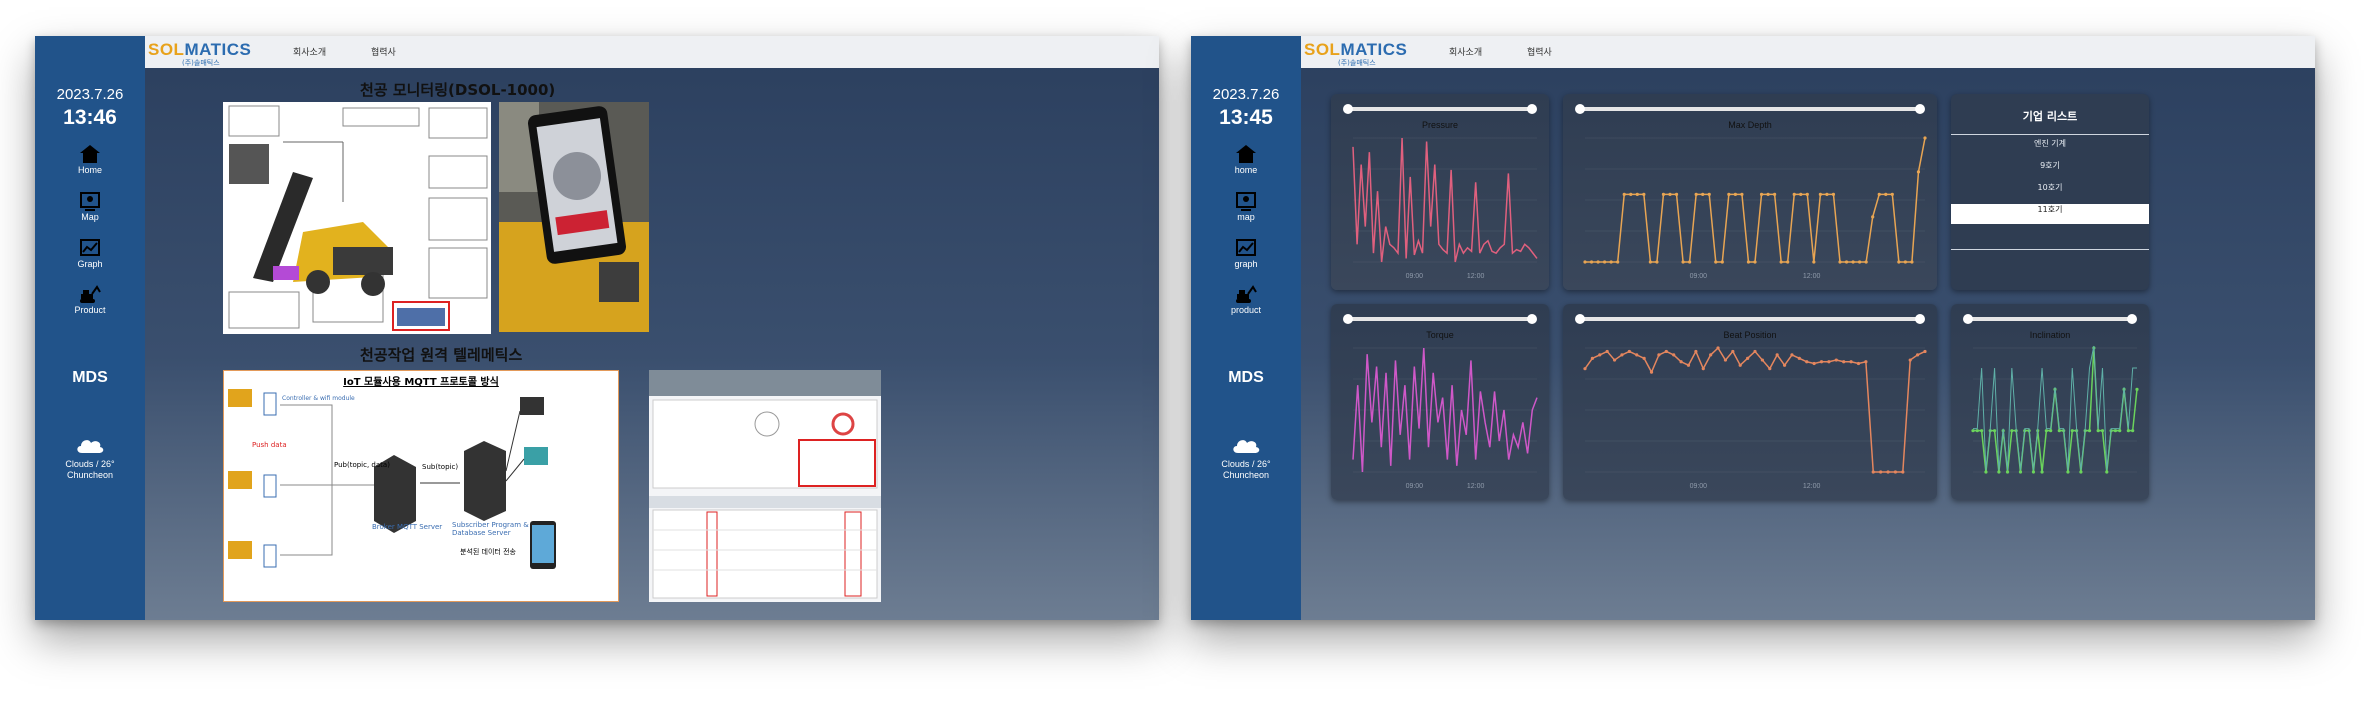  What do you see at coordinates (1440, 319) in the screenshot?
I see `torque-range-slider` at bounding box center [1440, 319].